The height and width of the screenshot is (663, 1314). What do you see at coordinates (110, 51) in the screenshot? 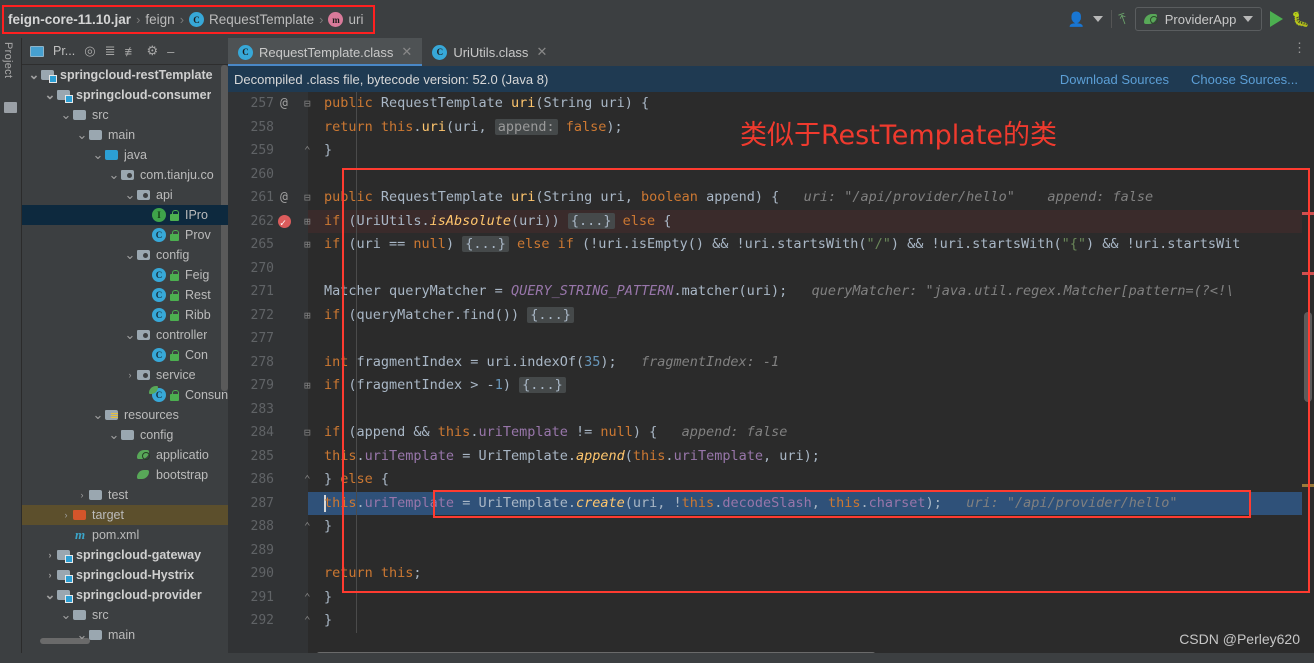
I see `expand-all-icon: ≣` at bounding box center [110, 51].